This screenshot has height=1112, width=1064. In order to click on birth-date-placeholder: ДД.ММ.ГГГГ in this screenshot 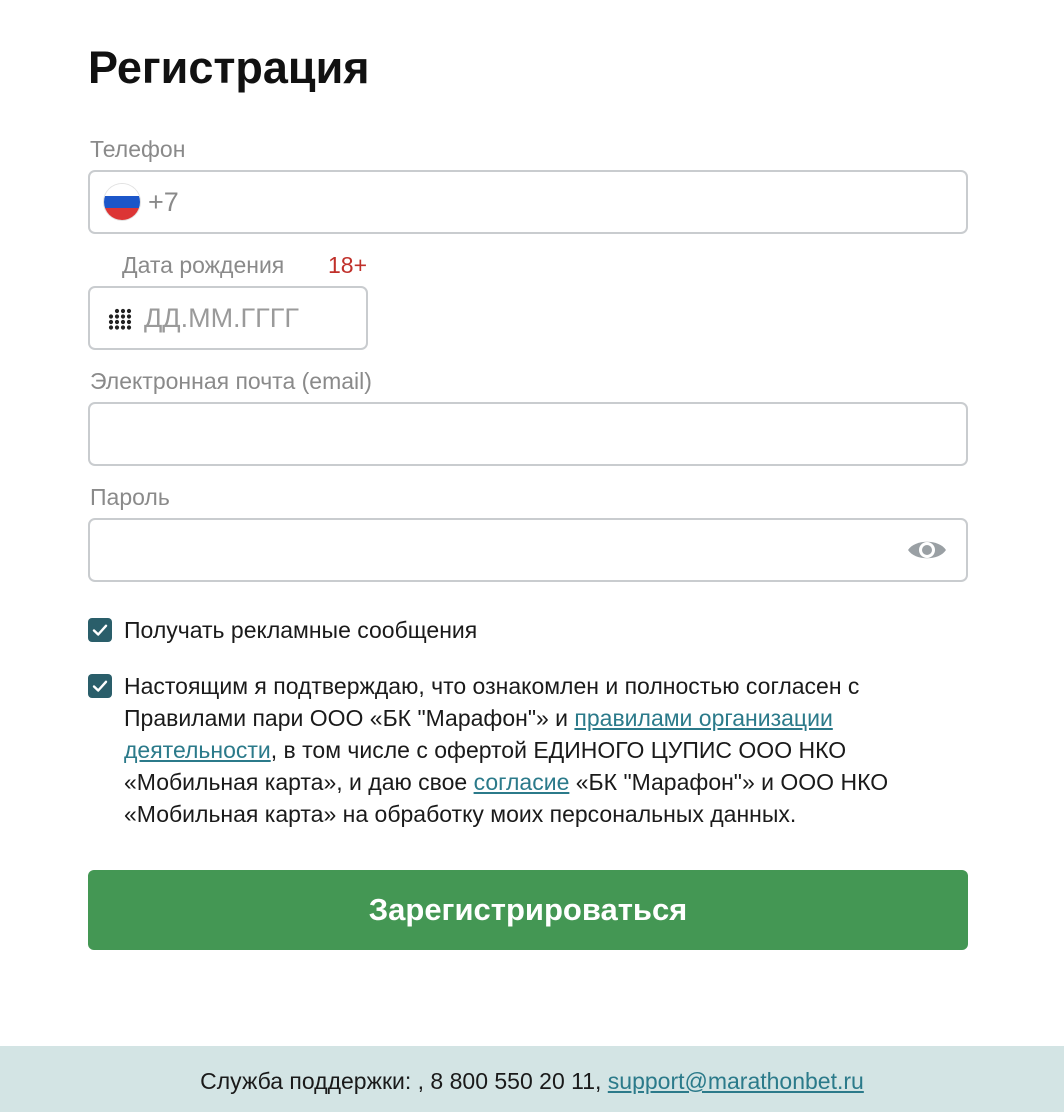, I will do `click(222, 318)`.